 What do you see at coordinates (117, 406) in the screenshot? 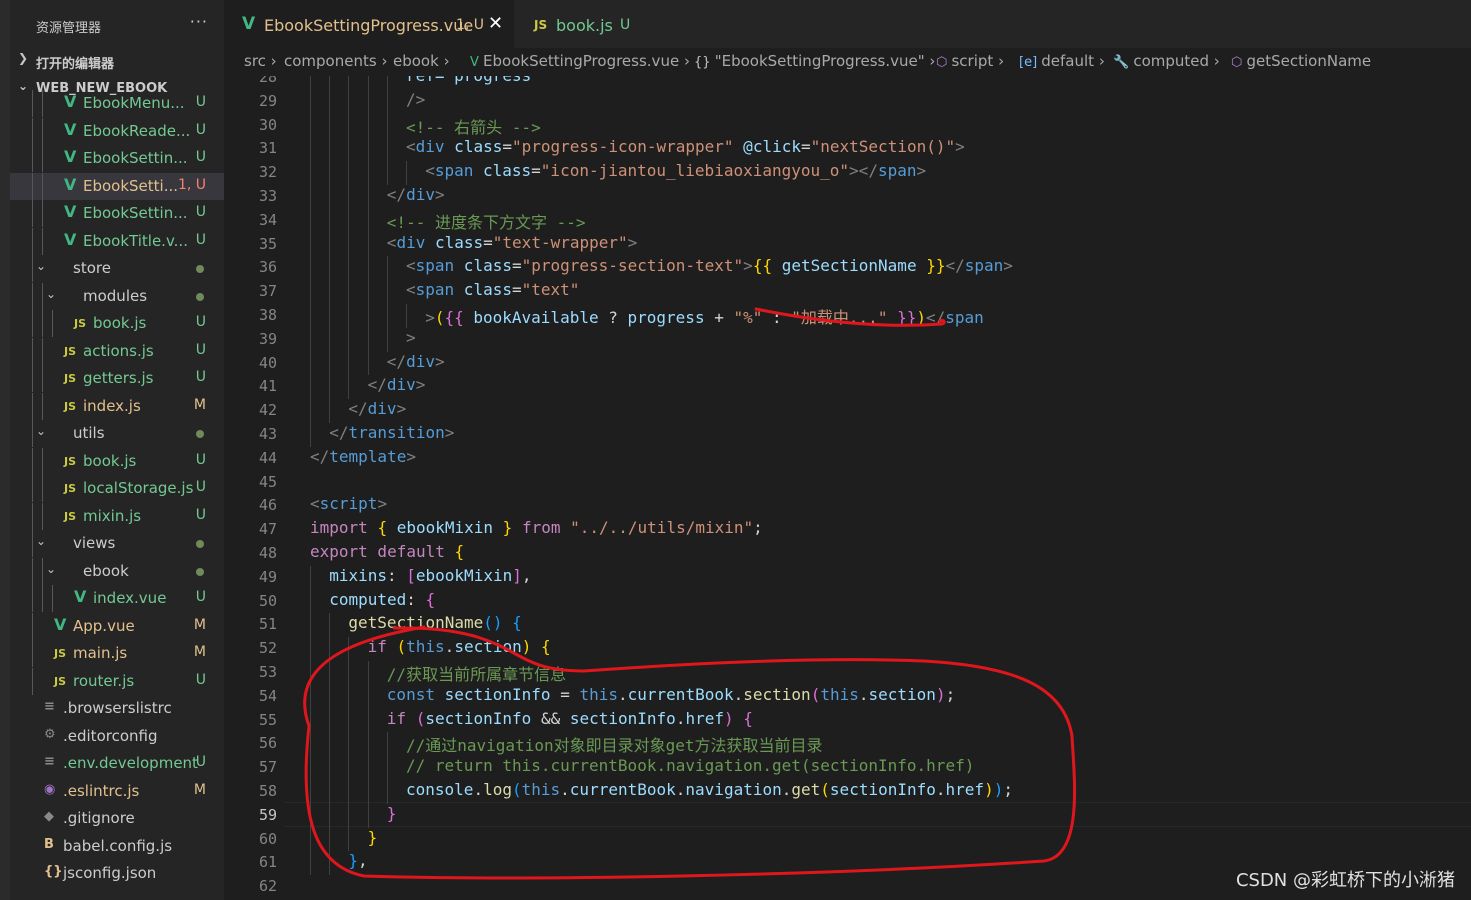
I see `file-item: JS index.js M` at bounding box center [117, 406].